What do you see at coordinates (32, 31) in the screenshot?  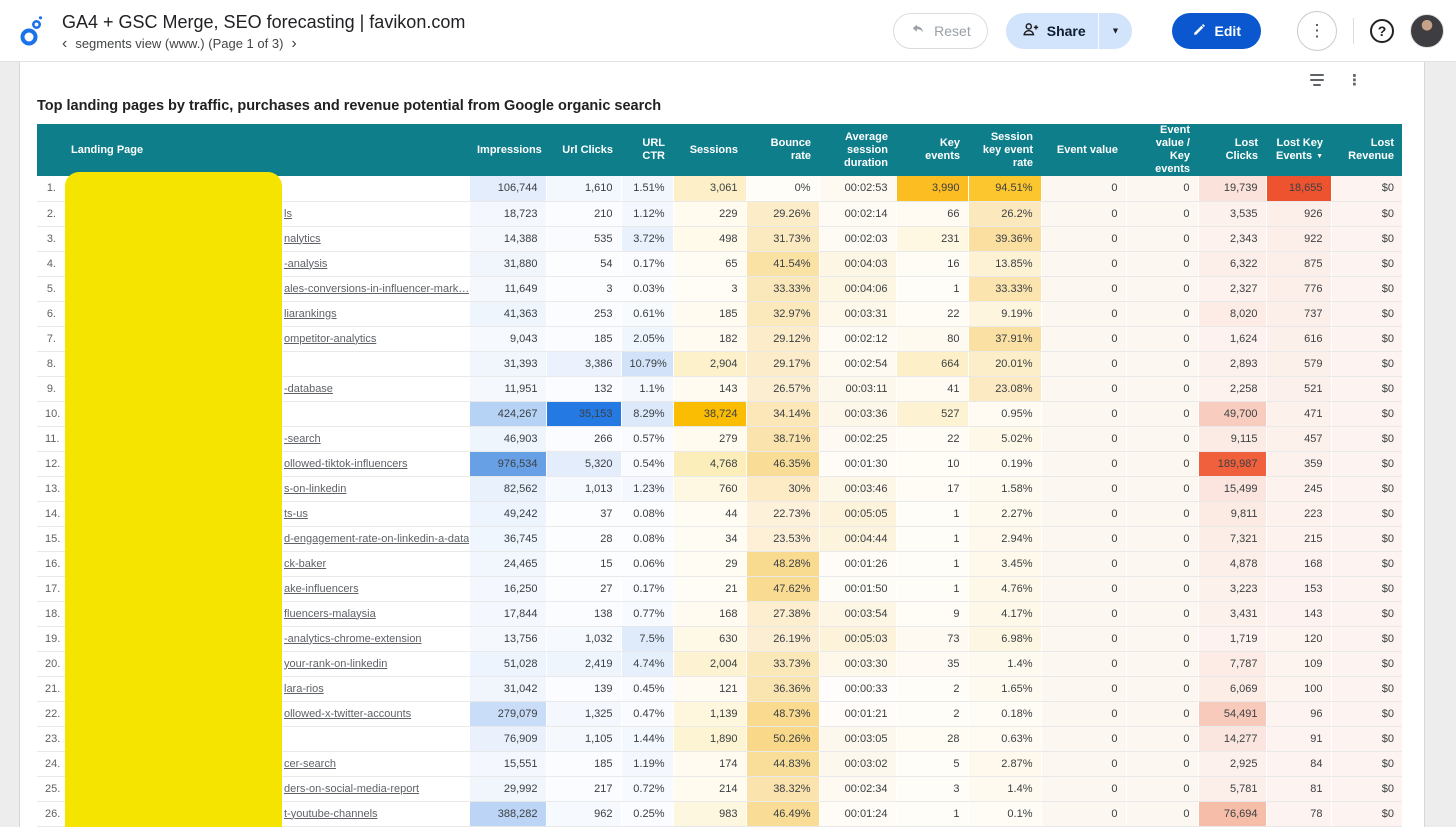 I see `looker-studio-logo-icon` at bounding box center [32, 31].